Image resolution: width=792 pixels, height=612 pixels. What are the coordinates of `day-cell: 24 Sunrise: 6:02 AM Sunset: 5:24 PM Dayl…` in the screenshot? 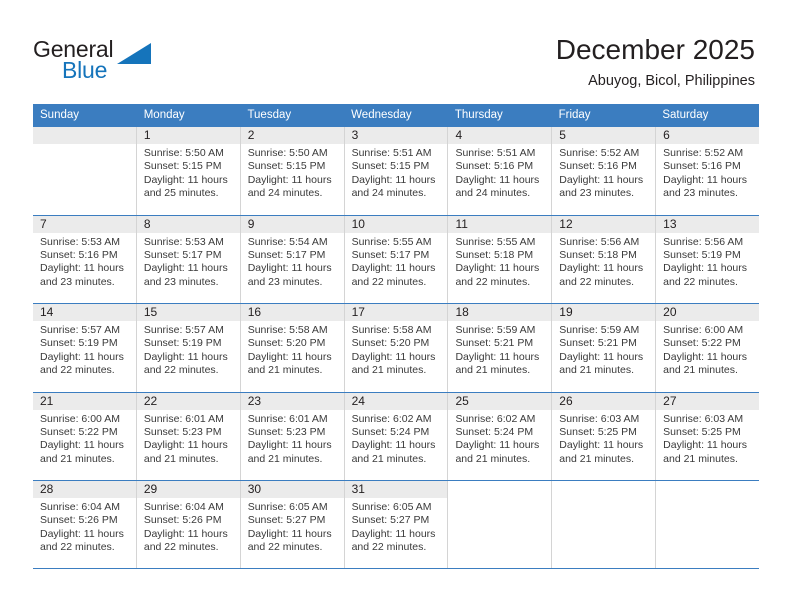 It's located at (396, 436).